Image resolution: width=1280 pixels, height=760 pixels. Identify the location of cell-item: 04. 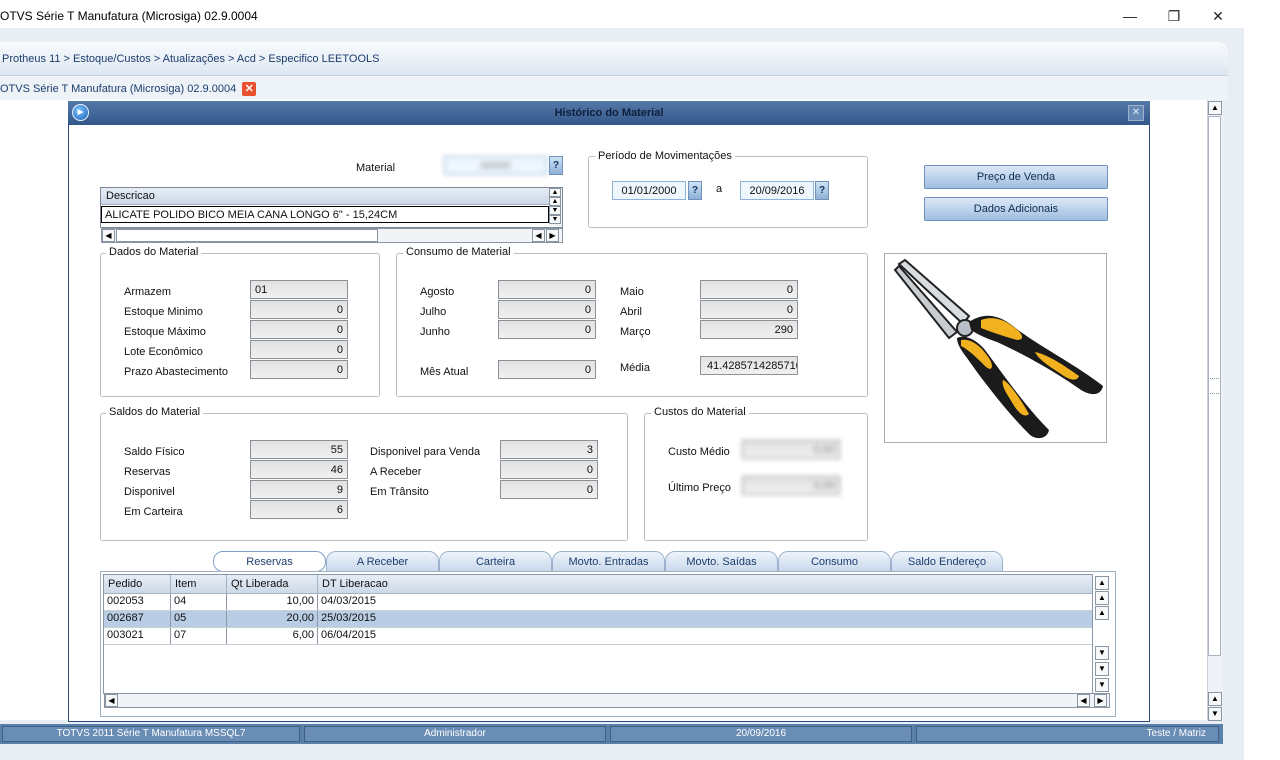
(199, 602).